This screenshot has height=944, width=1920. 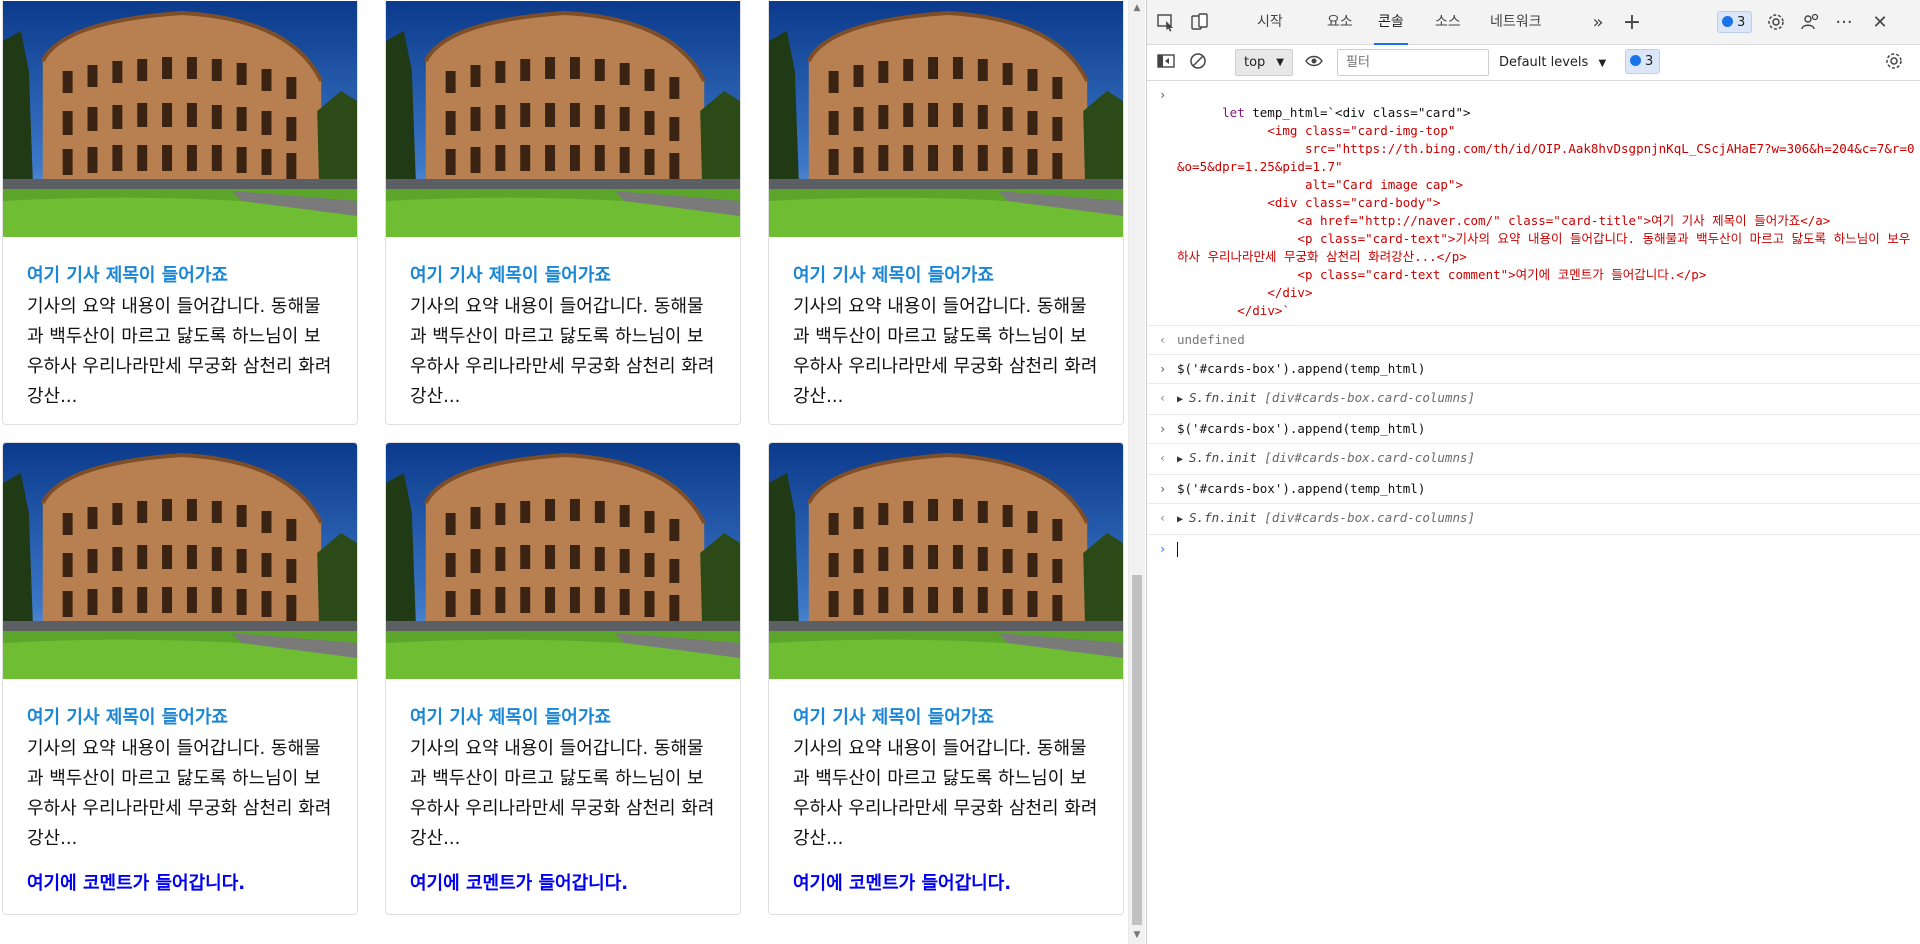 I want to click on devtools-tabbar: 시작 요소 콘솔 소스 네트워크 » + 3 ··· ✕, so click(x=1533, y=22).